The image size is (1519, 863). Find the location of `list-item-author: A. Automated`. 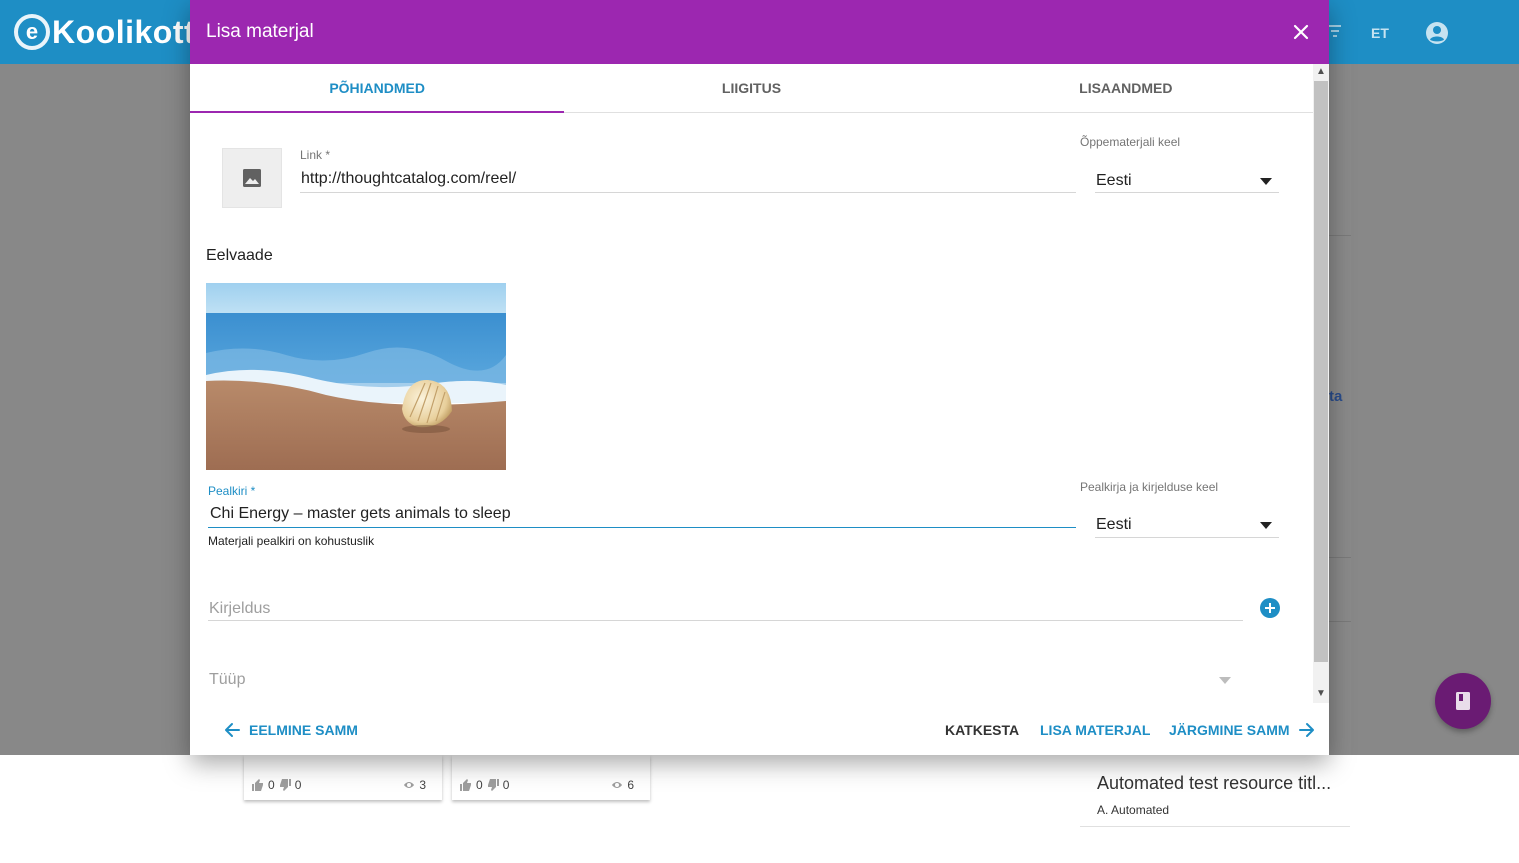

list-item-author: A. Automated is located at coordinates (1133, 810).